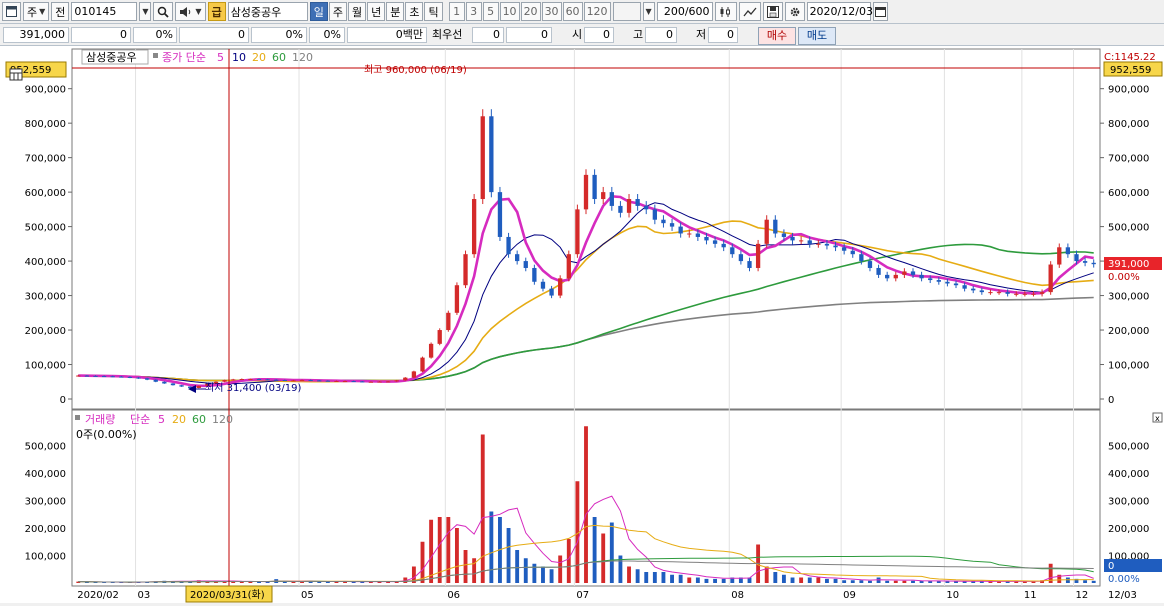  What do you see at coordinates (1128, 447) in the screenshot?
I see `volume-tick-right: 500,000` at bounding box center [1128, 447].